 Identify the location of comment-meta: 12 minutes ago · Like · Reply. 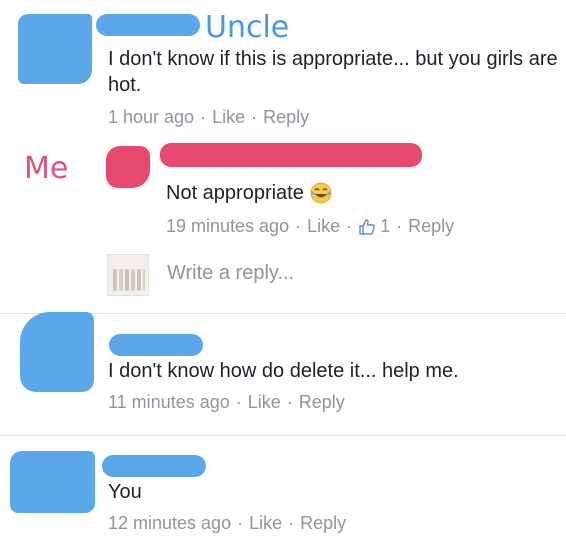
(227, 523).